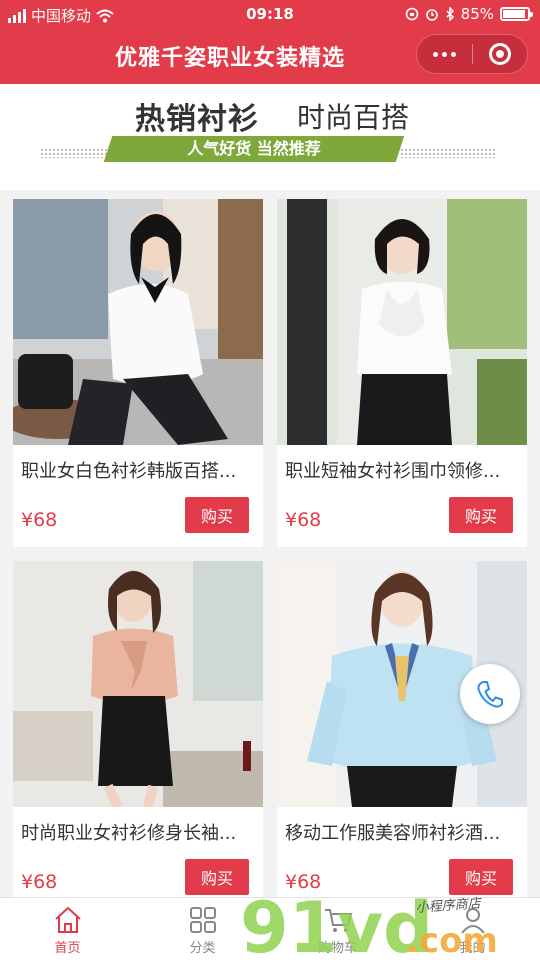 The width and height of the screenshot is (540, 960). I want to click on tab-label: 首页, so click(67, 948).